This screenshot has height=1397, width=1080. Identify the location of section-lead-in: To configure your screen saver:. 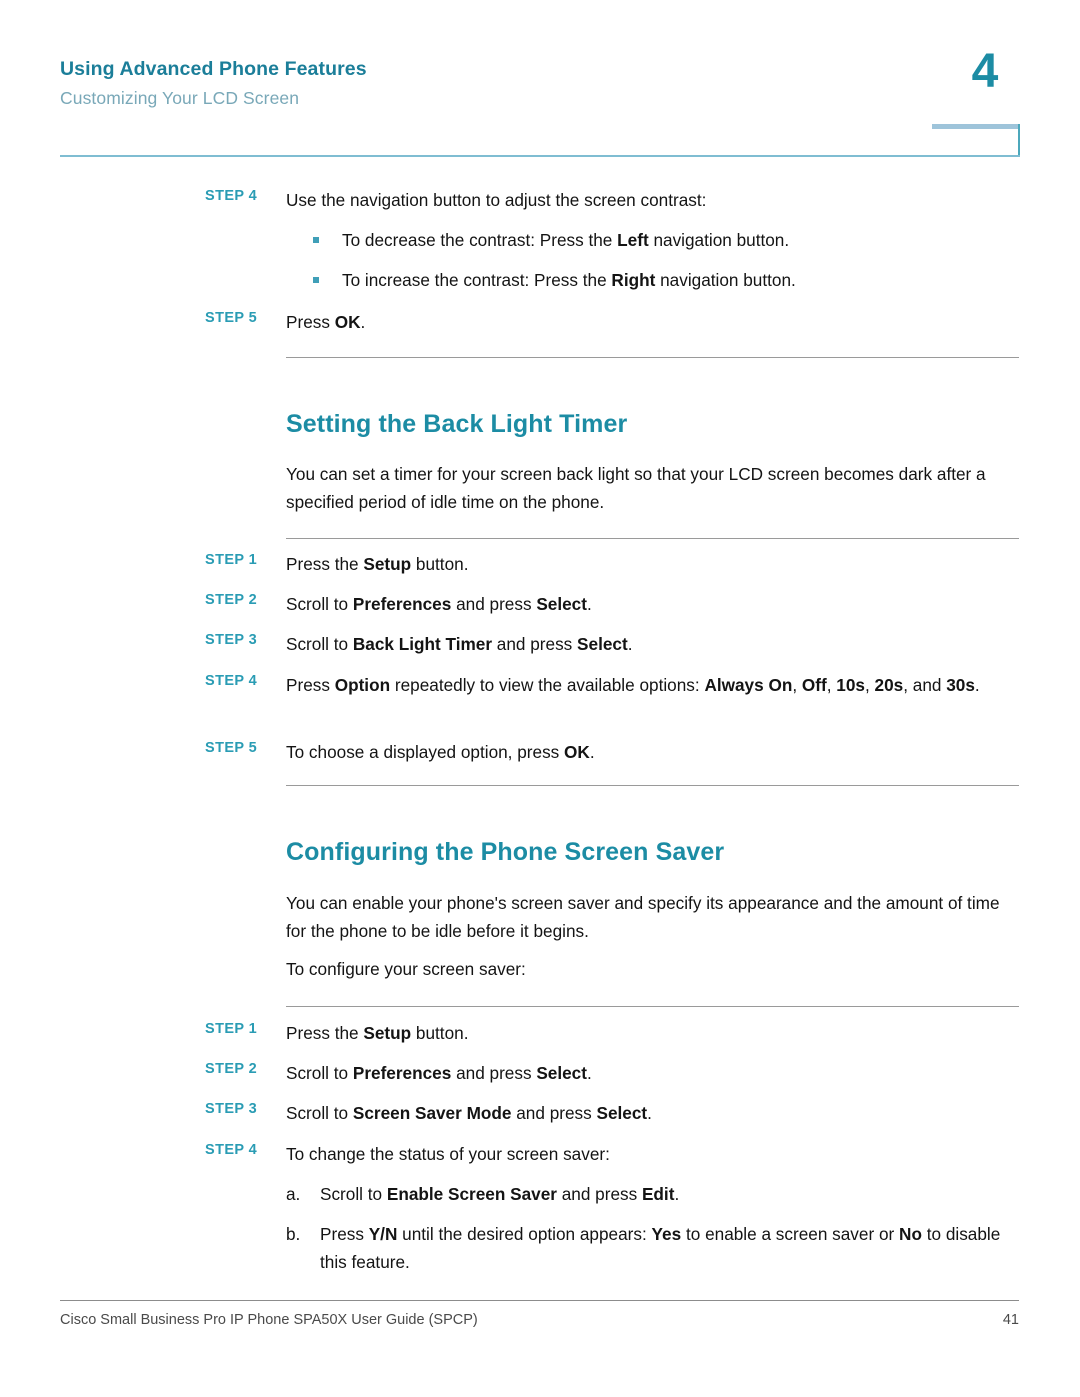
(406, 969).